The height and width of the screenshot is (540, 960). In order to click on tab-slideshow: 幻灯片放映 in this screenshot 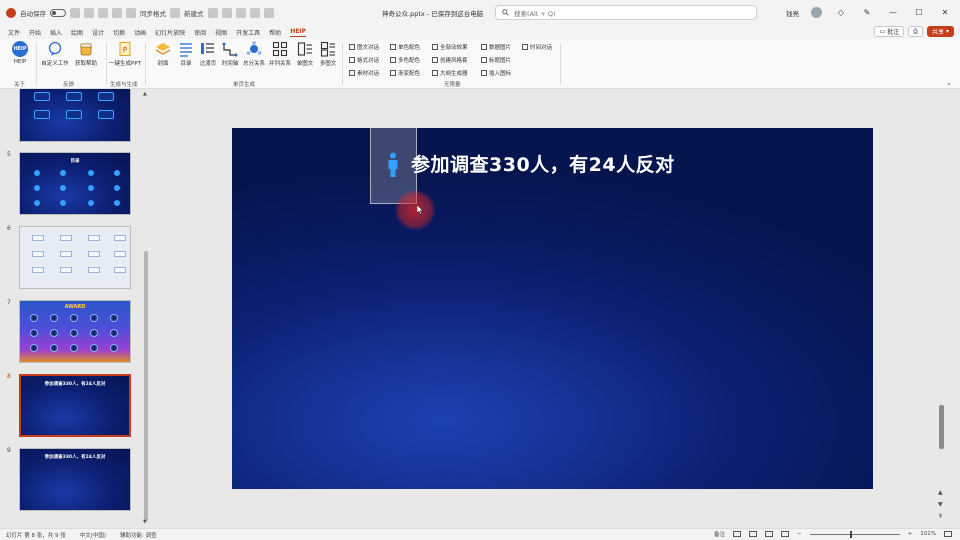, I will do `click(170, 32)`.